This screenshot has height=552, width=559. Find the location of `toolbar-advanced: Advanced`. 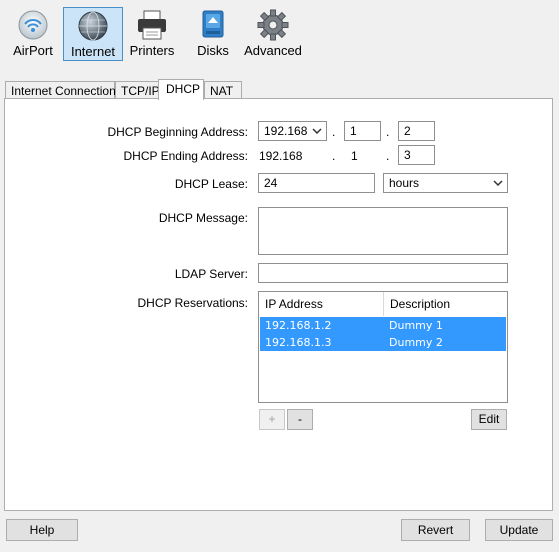

toolbar-advanced: Advanced is located at coordinates (273, 34).